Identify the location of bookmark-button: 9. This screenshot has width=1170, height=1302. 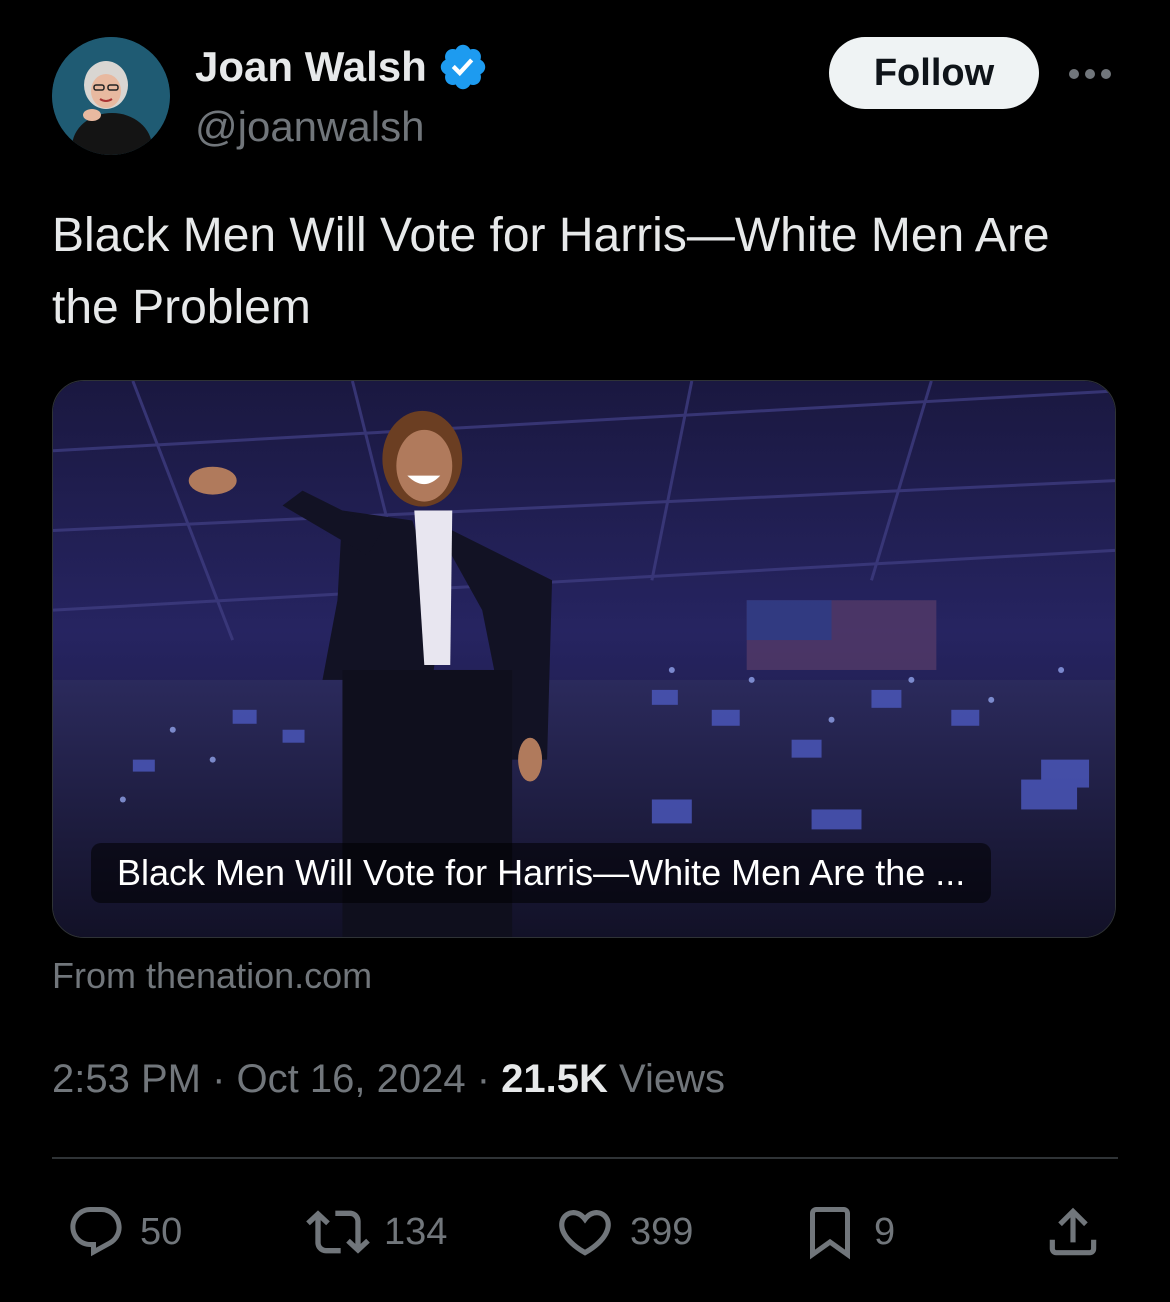
(847, 1232).